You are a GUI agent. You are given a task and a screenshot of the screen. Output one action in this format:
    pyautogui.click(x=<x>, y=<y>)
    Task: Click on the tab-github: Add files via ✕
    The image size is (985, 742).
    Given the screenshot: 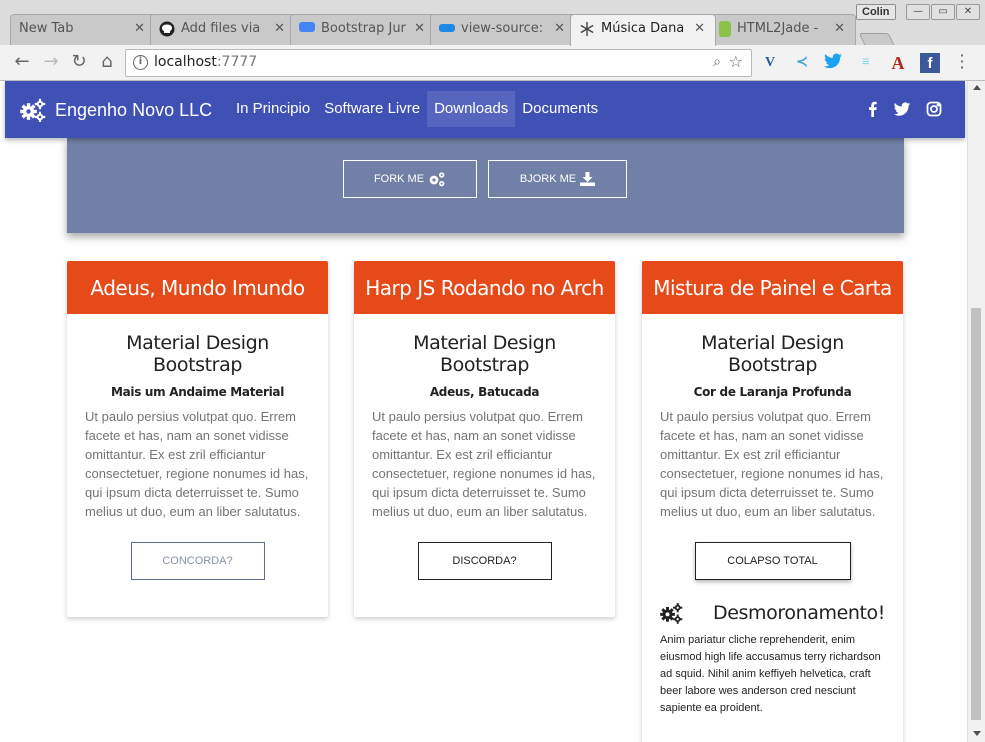 What is the action you would take?
    pyautogui.click(x=223, y=29)
    